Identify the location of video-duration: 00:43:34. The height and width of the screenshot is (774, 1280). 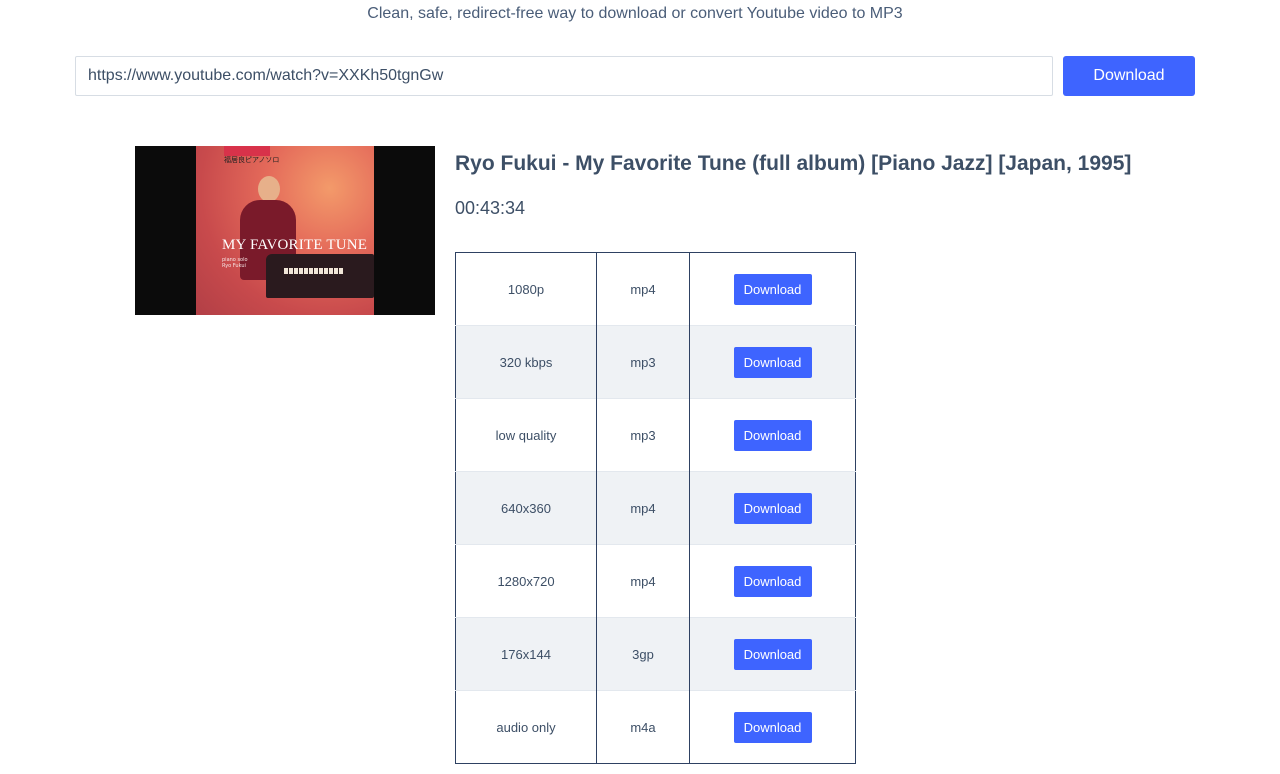
(490, 208).